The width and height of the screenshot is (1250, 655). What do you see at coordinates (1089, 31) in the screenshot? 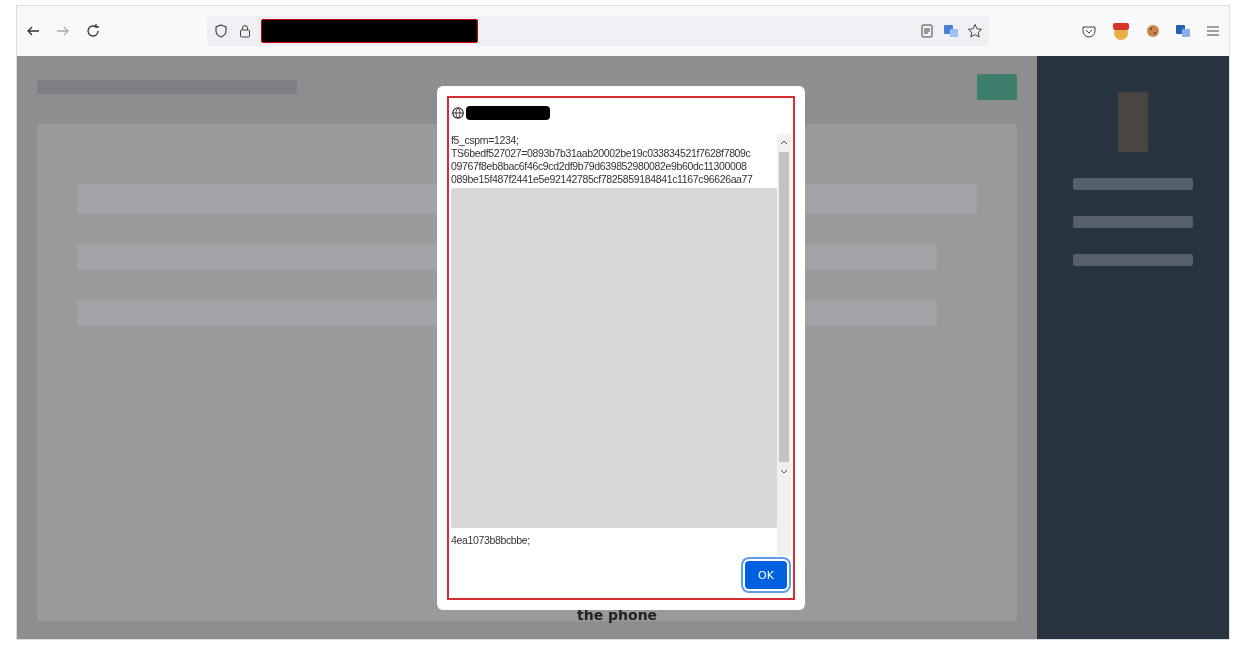
I see `pocket-icon` at bounding box center [1089, 31].